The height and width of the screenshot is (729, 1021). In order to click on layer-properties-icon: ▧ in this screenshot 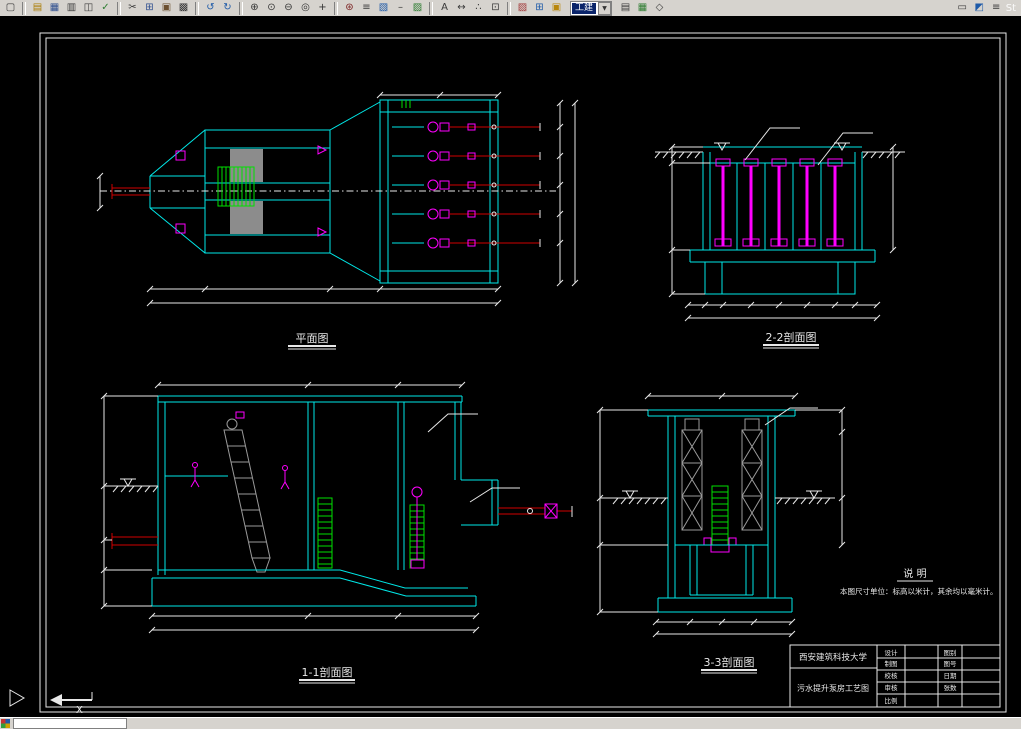, I will do `click(383, 8)`.